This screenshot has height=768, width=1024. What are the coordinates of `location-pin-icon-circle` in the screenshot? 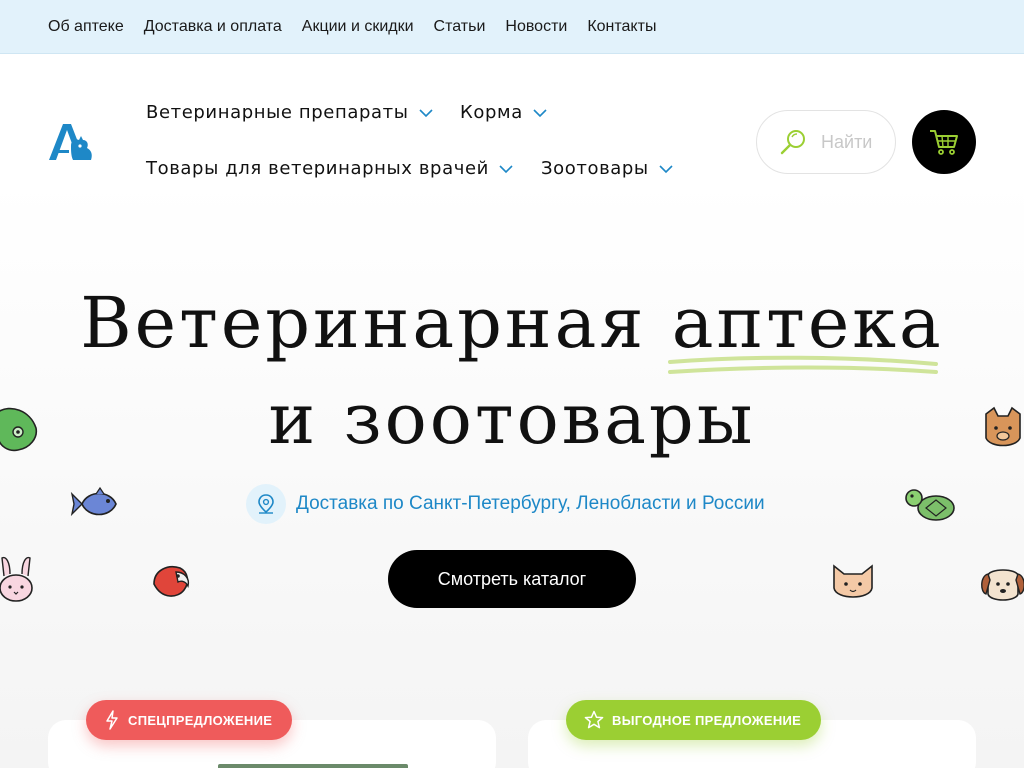 It's located at (266, 504).